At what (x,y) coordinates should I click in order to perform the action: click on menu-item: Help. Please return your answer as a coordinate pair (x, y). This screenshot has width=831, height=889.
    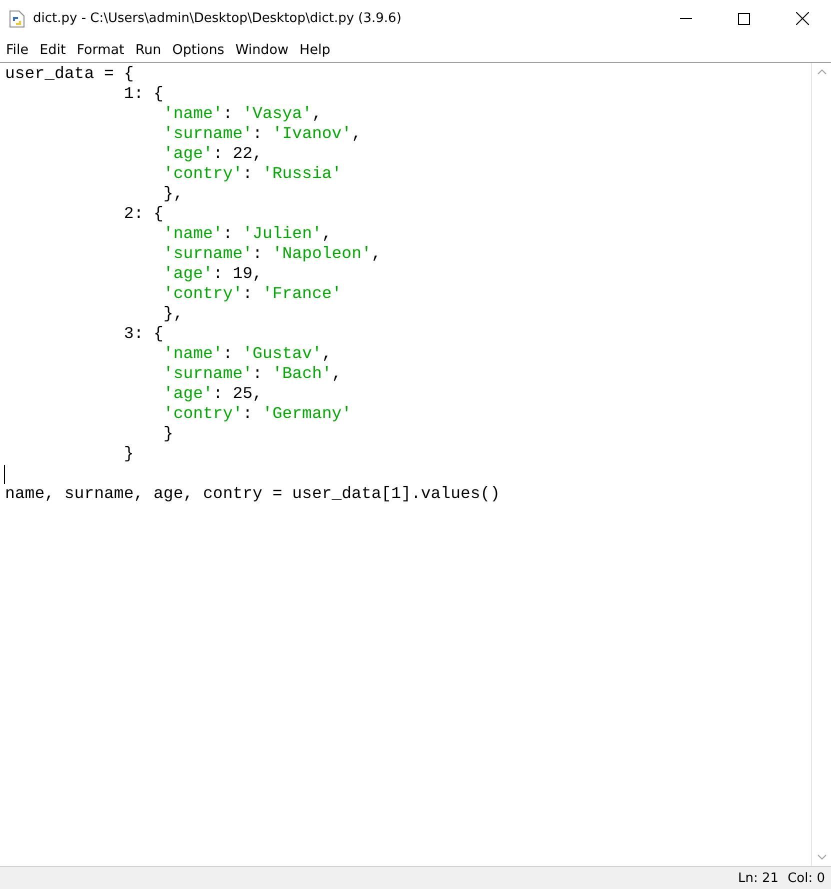
    Looking at the image, I should click on (315, 50).